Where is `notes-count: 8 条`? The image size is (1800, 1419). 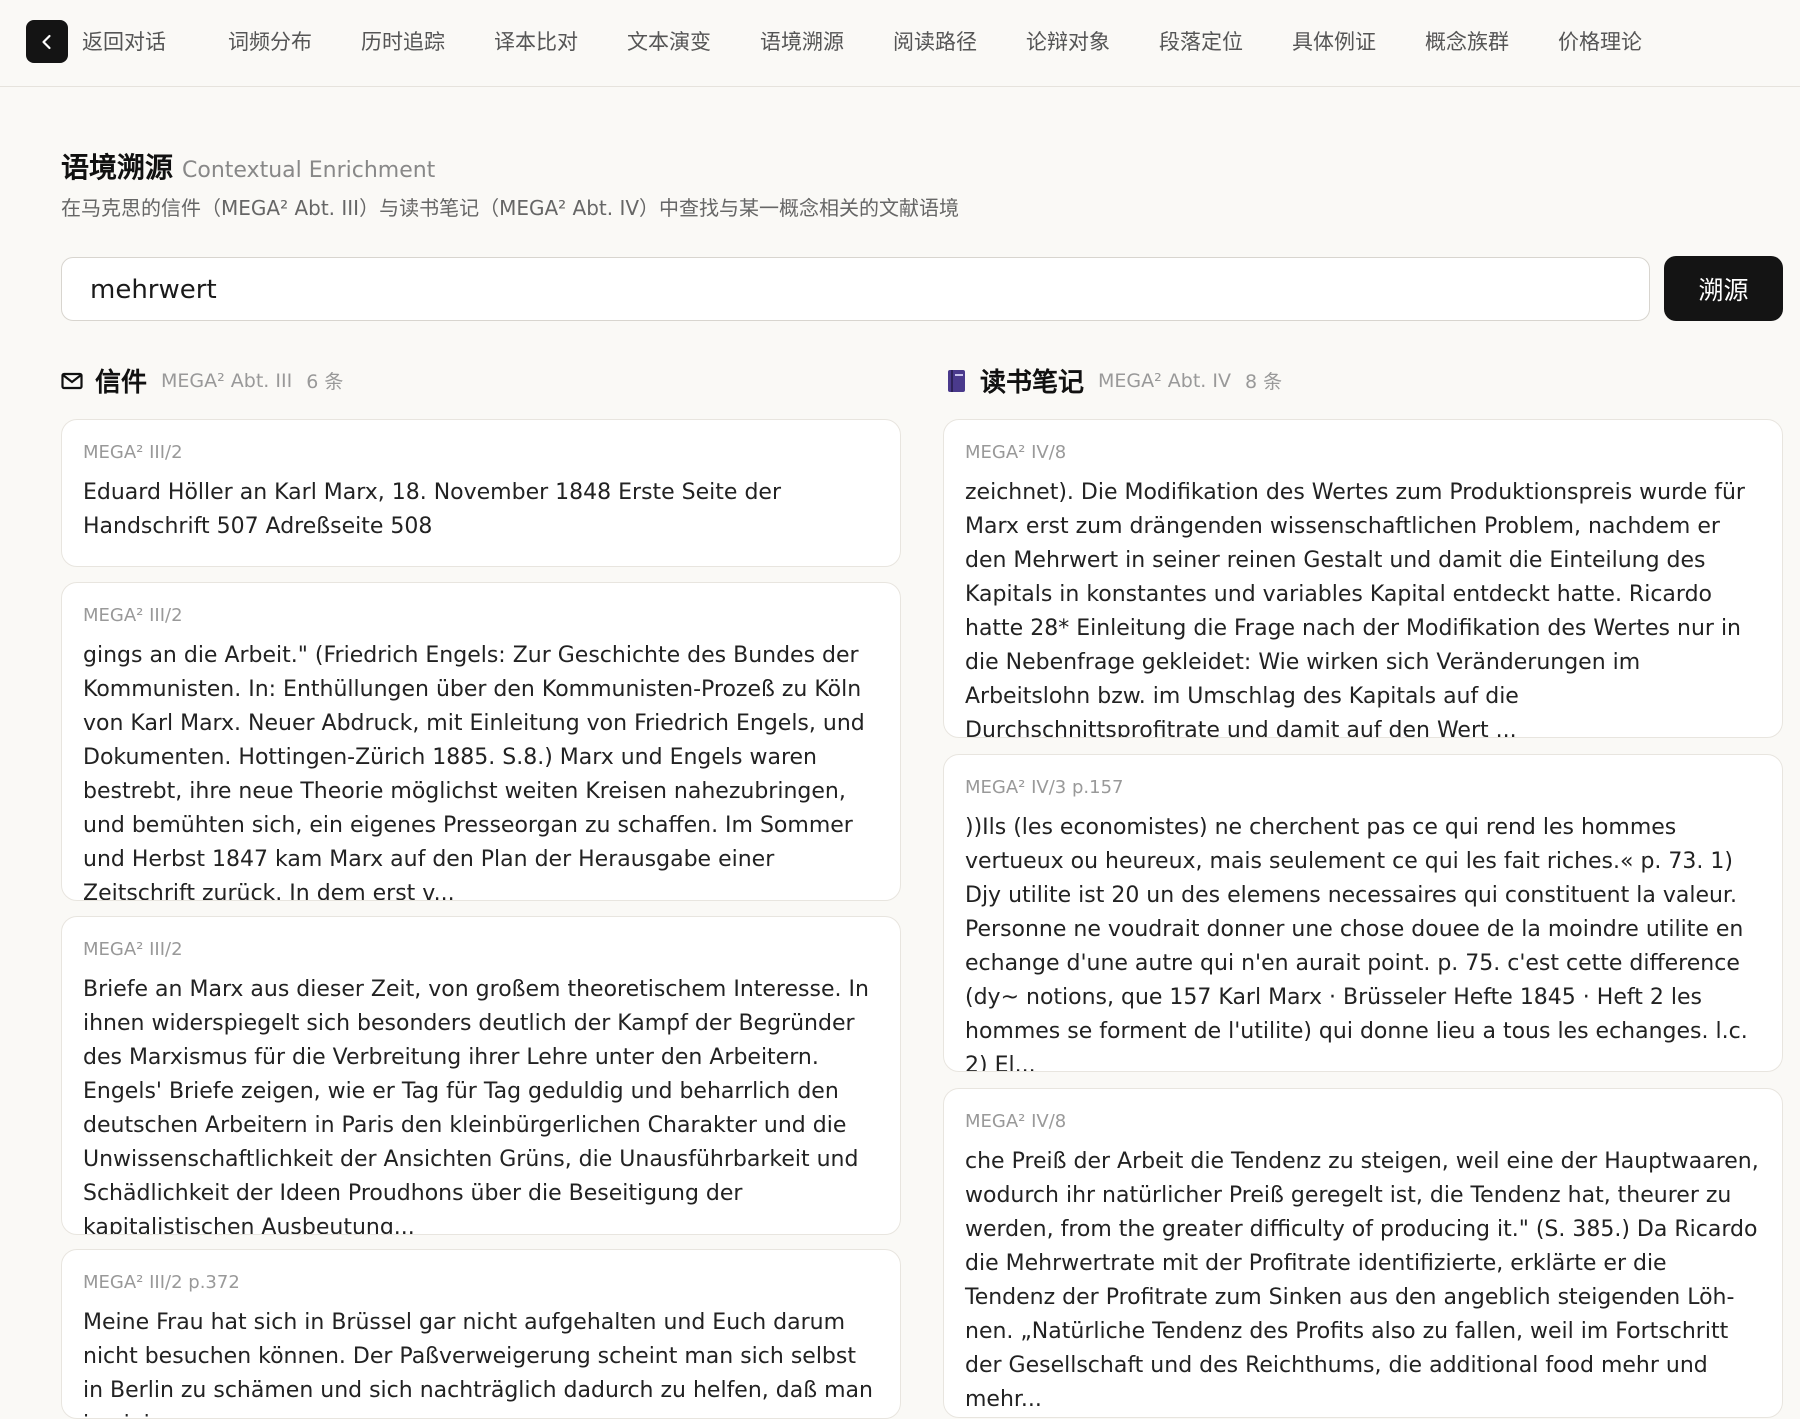
notes-count: 8 条 is located at coordinates (1263, 382).